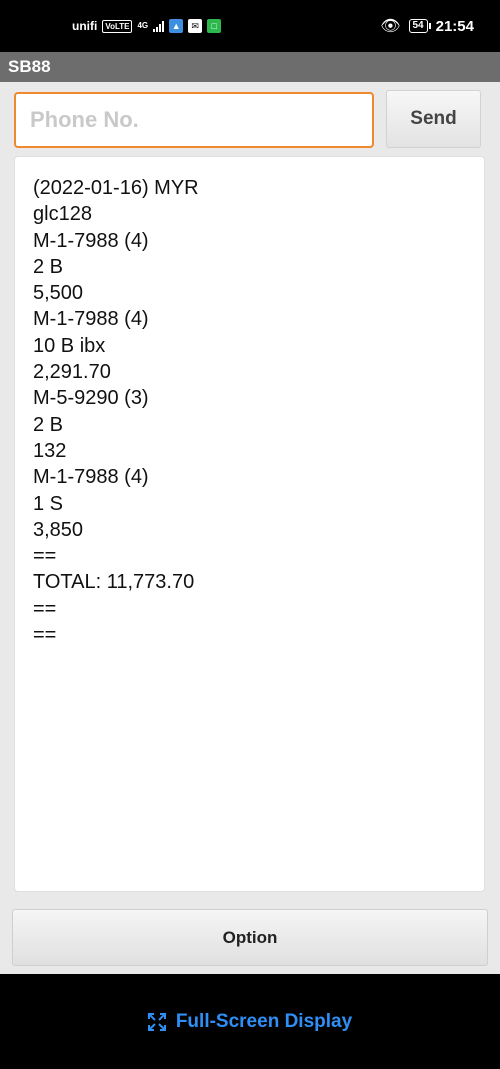 This screenshot has width=500, height=1069. I want to click on bottom-bar: Full-Screen Display, so click(250, 1021).